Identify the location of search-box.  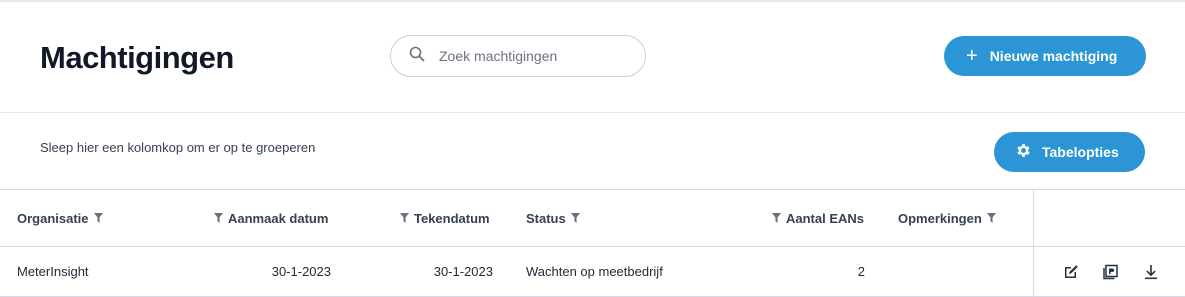
(518, 56).